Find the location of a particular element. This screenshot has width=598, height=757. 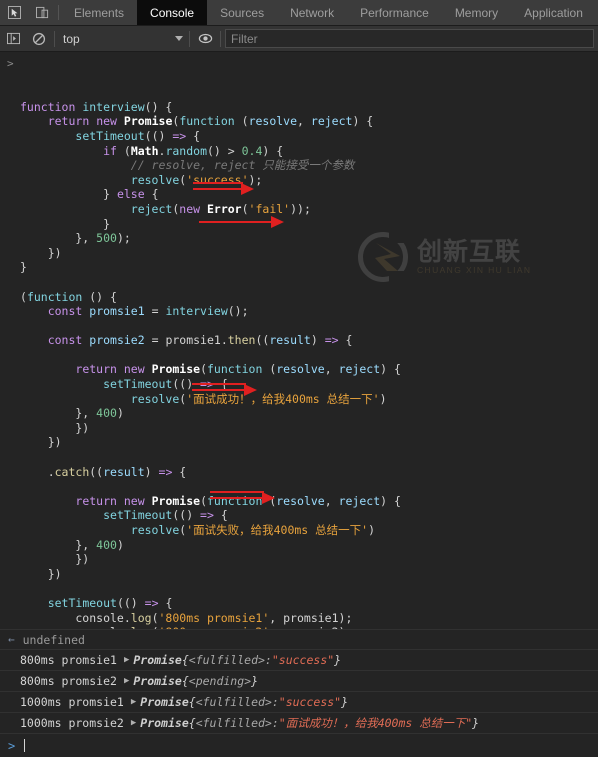

code-line: }, 500); is located at coordinates (309, 238).